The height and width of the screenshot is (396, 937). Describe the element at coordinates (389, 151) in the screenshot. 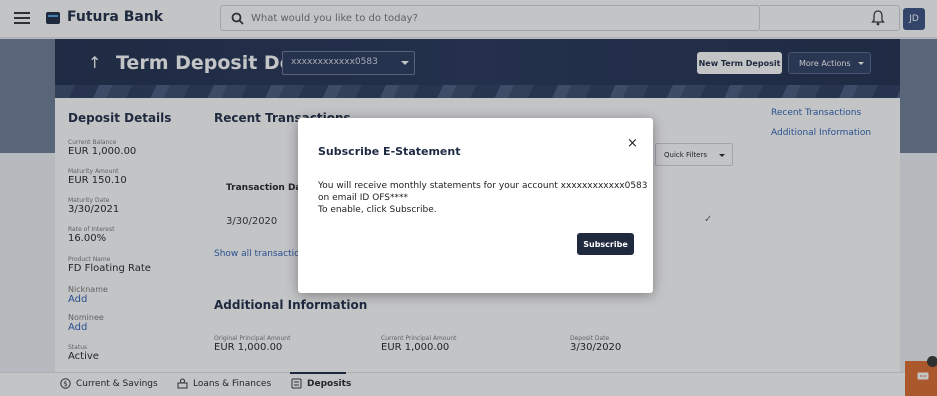

I see `modal-title: Subscribe E-Statement` at that location.